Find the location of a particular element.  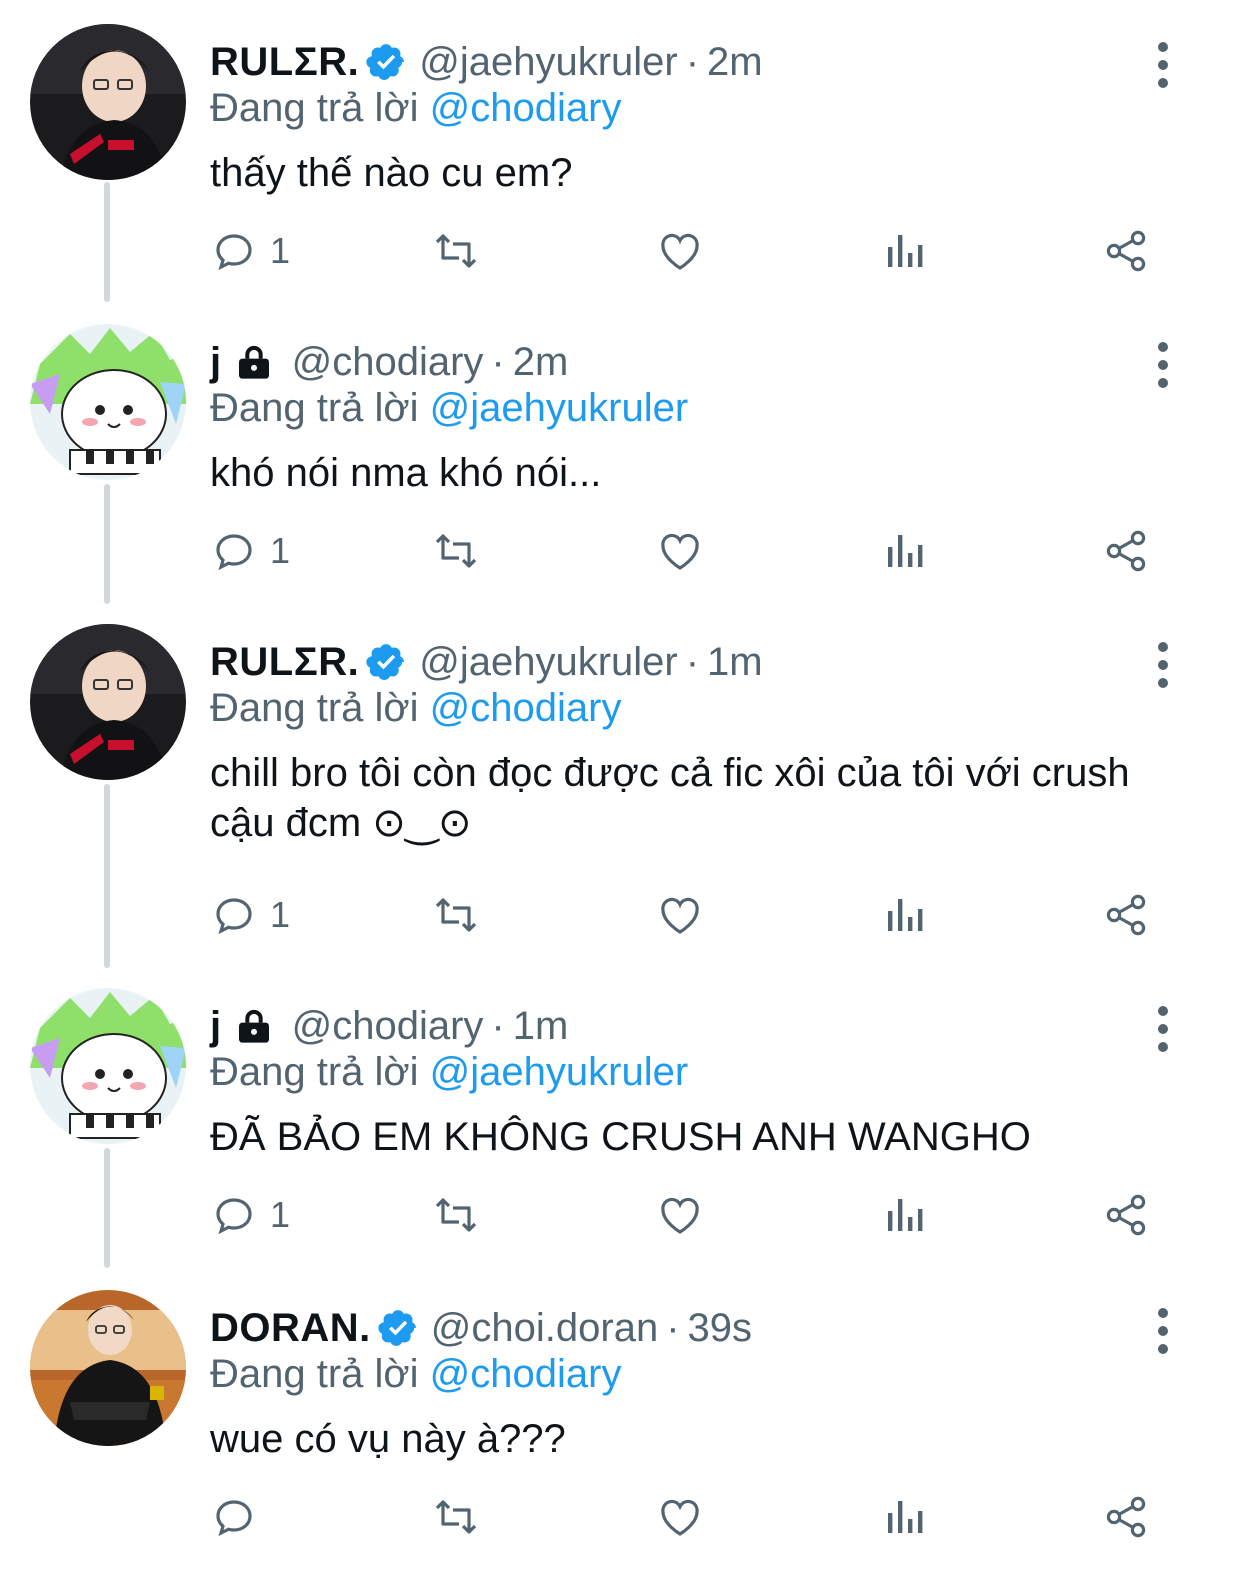

tweet-text: thấy thế nào cu em? is located at coordinates (391, 173).